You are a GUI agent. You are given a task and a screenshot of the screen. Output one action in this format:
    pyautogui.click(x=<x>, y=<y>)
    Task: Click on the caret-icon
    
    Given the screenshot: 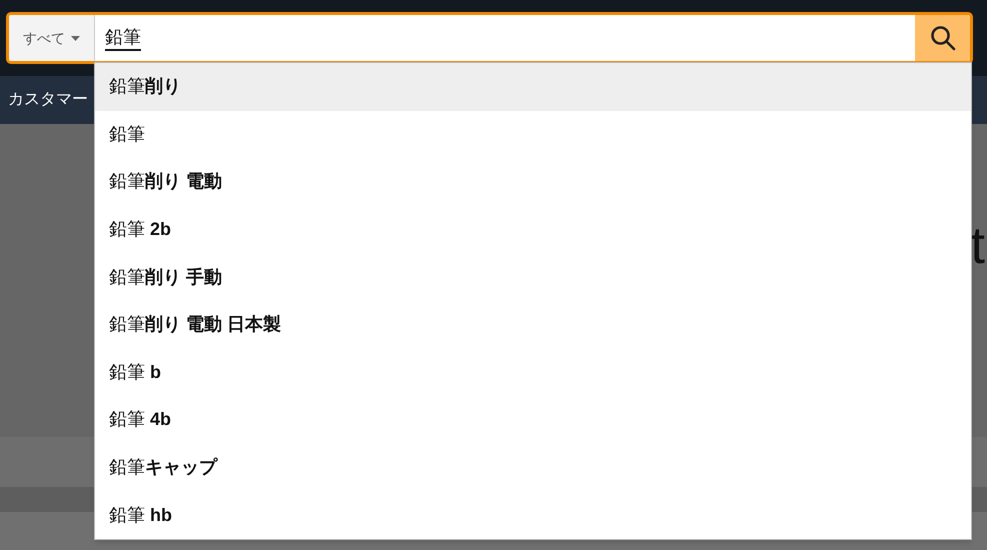 What is the action you would take?
    pyautogui.click(x=75, y=38)
    